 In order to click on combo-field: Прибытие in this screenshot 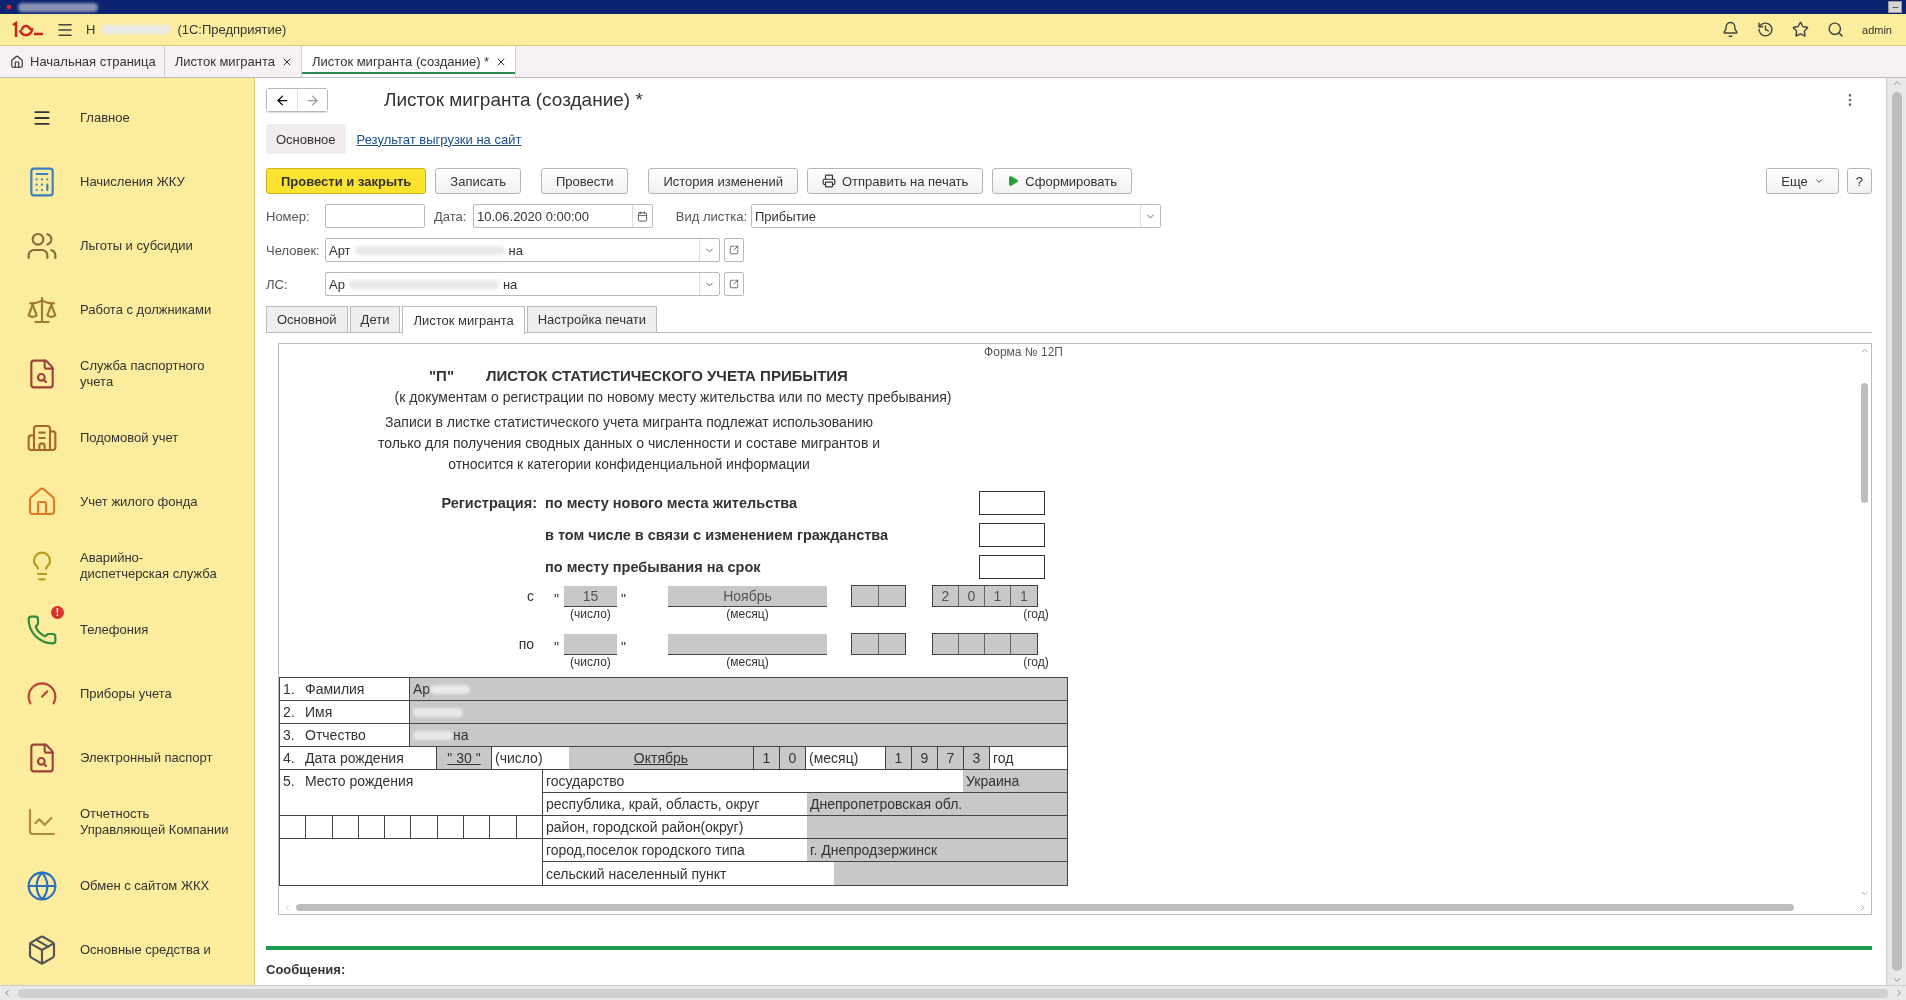, I will do `click(956, 216)`.